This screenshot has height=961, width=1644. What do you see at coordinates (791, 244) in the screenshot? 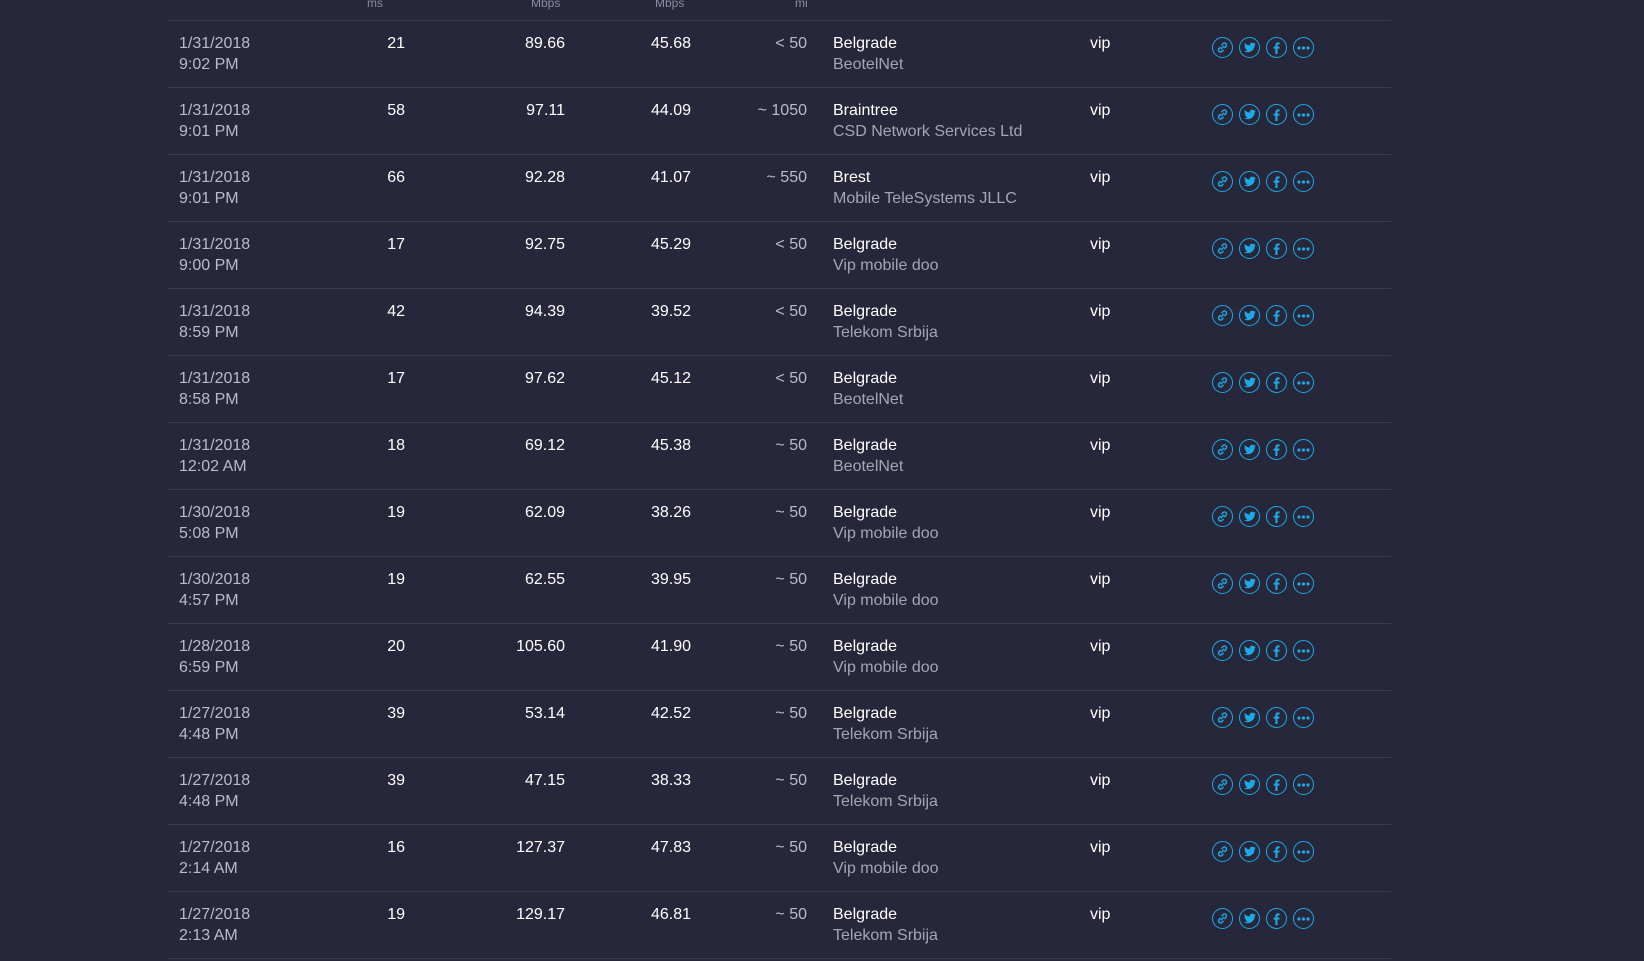
I see `result-distance: < 50` at bounding box center [791, 244].